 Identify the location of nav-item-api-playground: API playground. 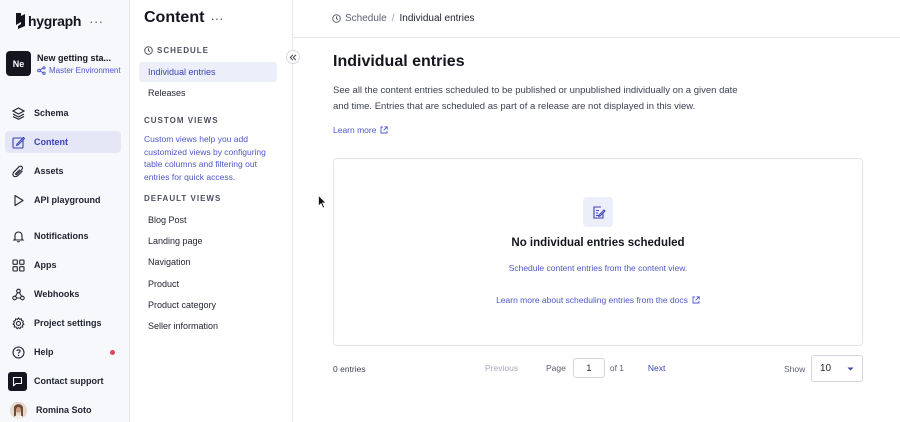
(63, 200).